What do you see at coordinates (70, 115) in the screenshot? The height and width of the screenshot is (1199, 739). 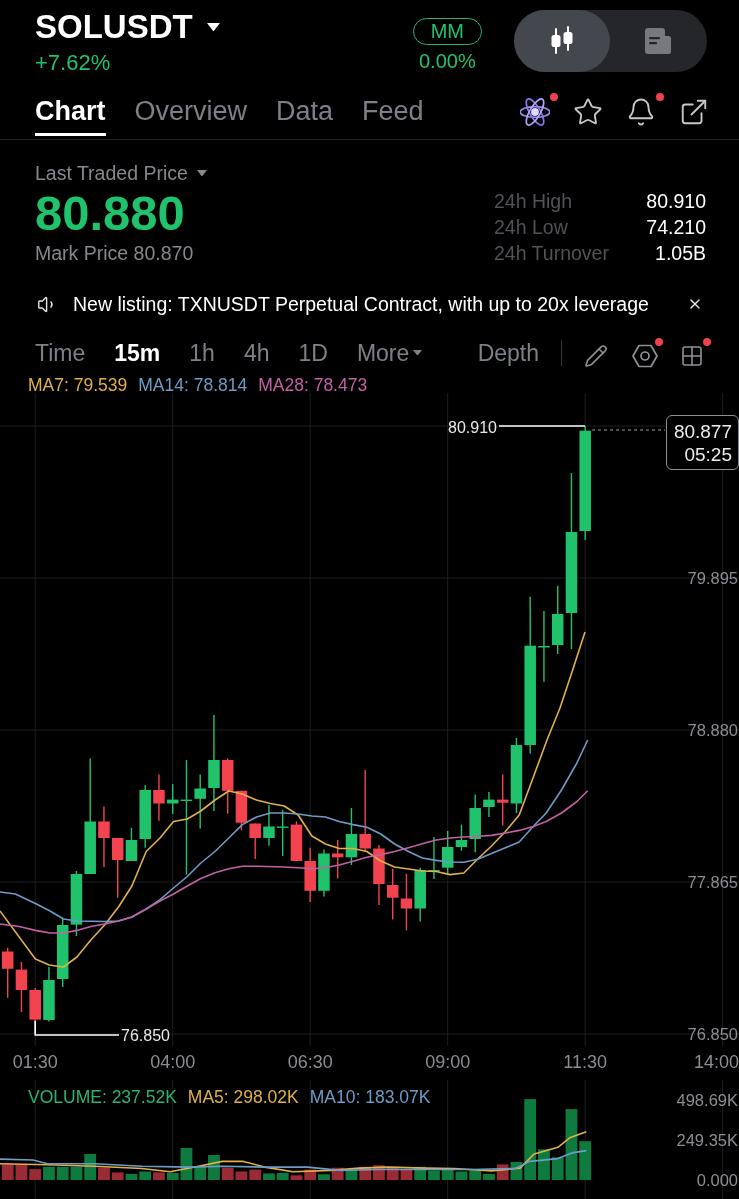 I see `tab: Chart` at bounding box center [70, 115].